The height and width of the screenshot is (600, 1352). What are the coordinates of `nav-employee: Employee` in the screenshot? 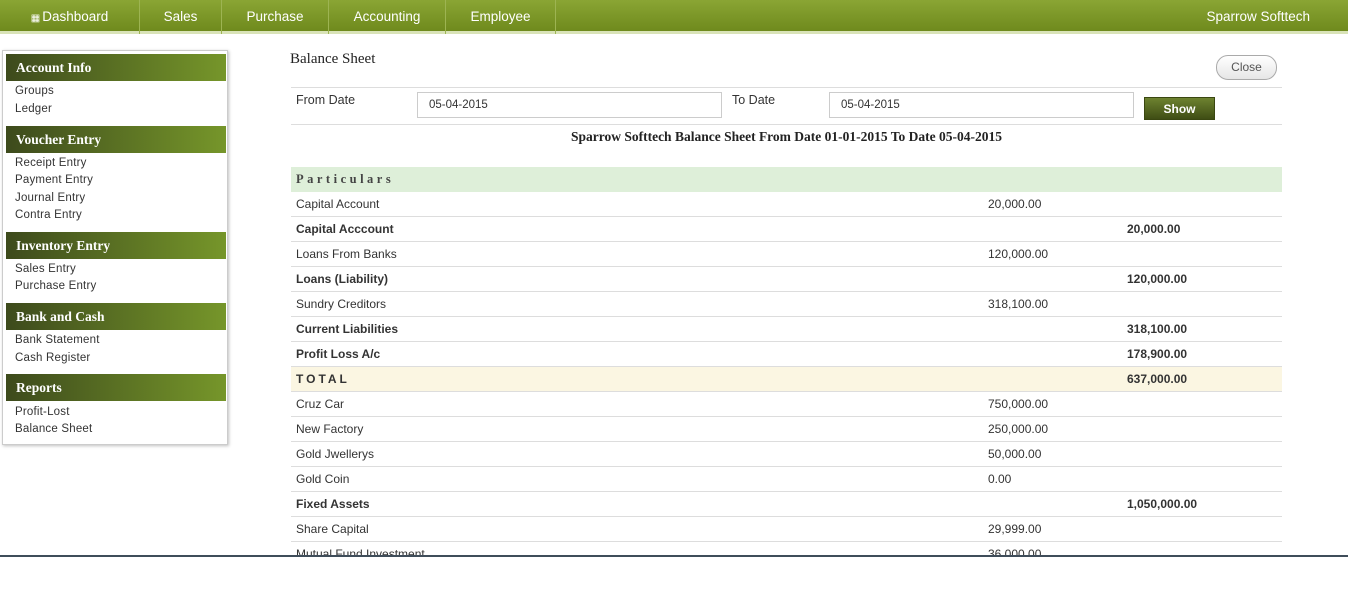 It's located at (501, 17).